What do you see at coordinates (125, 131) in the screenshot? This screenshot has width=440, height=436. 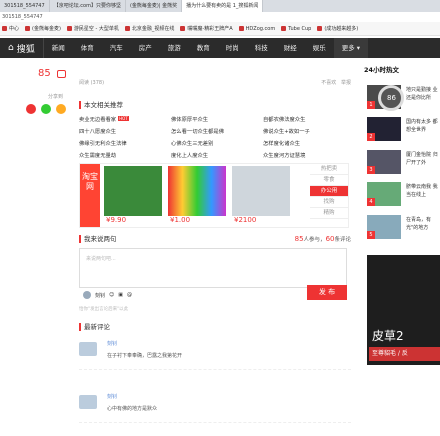 I see `related-link: 四十八愿度众生` at bounding box center [125, 131].